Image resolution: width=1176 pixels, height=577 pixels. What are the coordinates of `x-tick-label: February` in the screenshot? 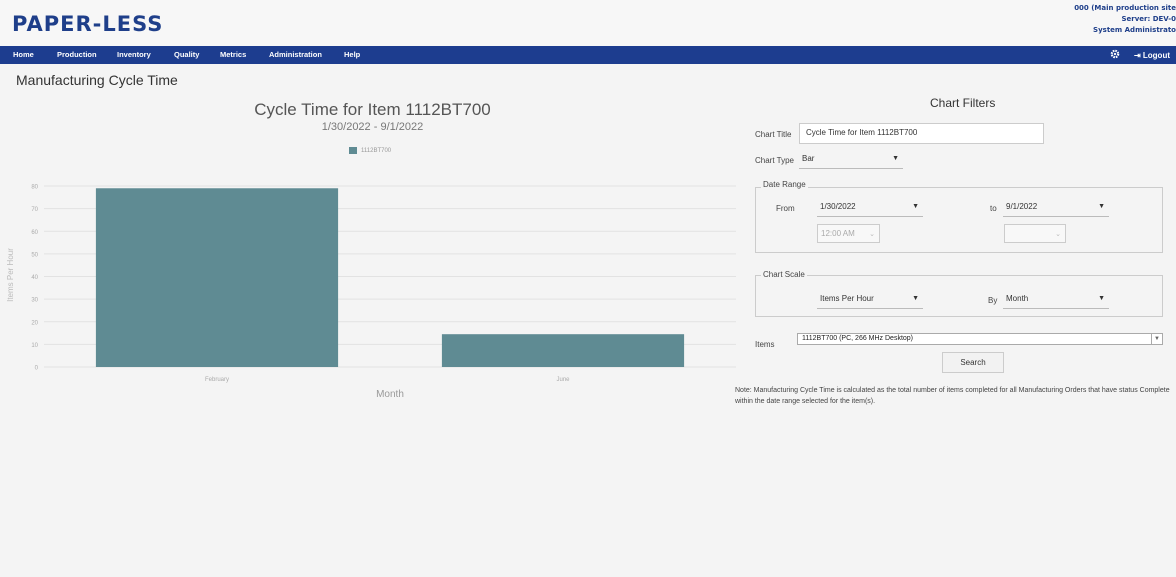 It's located at (217, 380).